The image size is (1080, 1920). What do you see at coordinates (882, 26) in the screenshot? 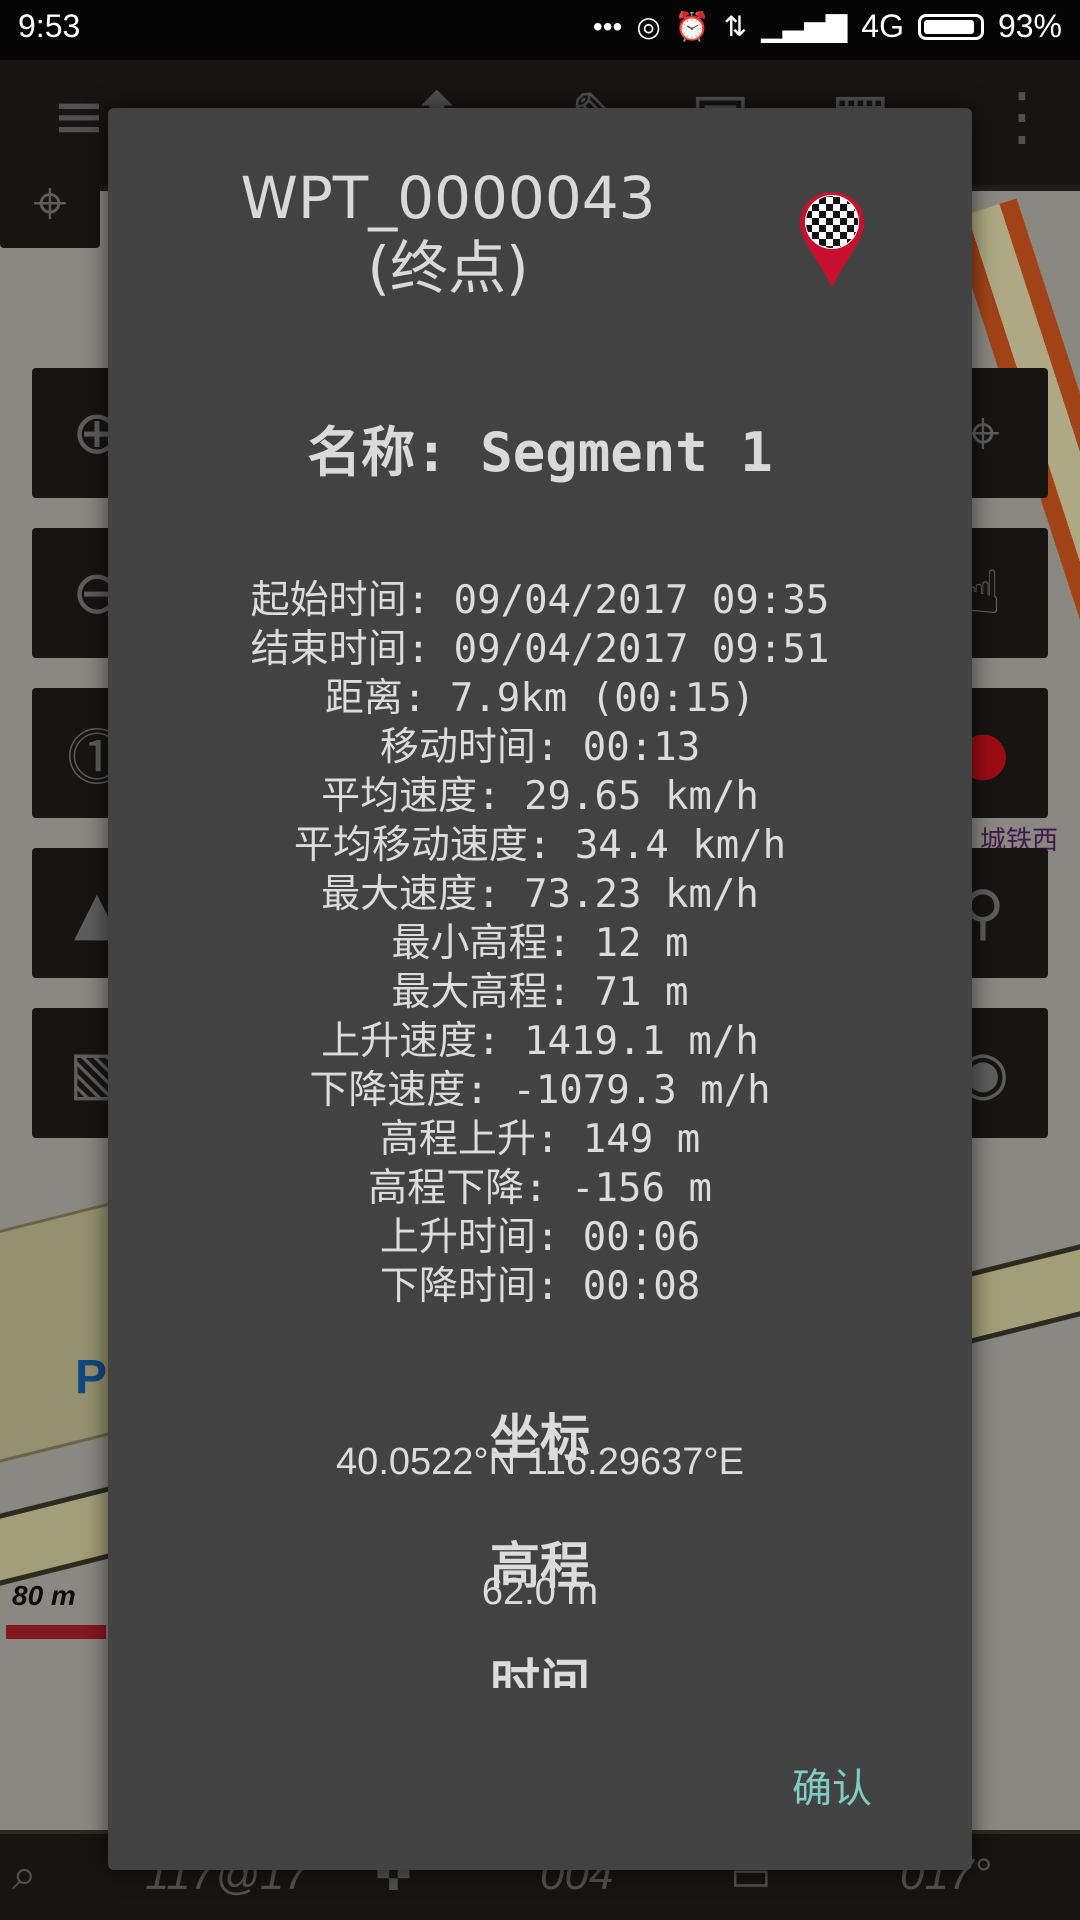
I see `network-type: 4G` at bounding box center [882, 26].